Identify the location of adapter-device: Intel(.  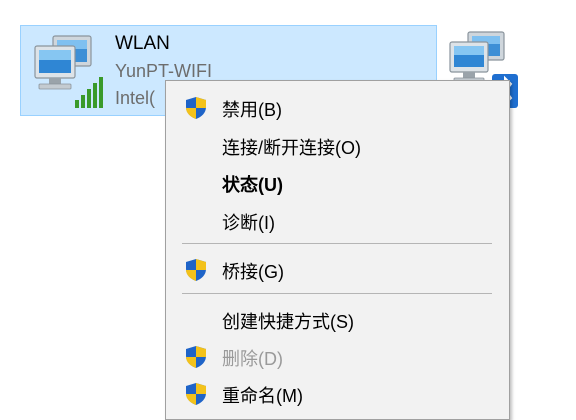
(135, 98).